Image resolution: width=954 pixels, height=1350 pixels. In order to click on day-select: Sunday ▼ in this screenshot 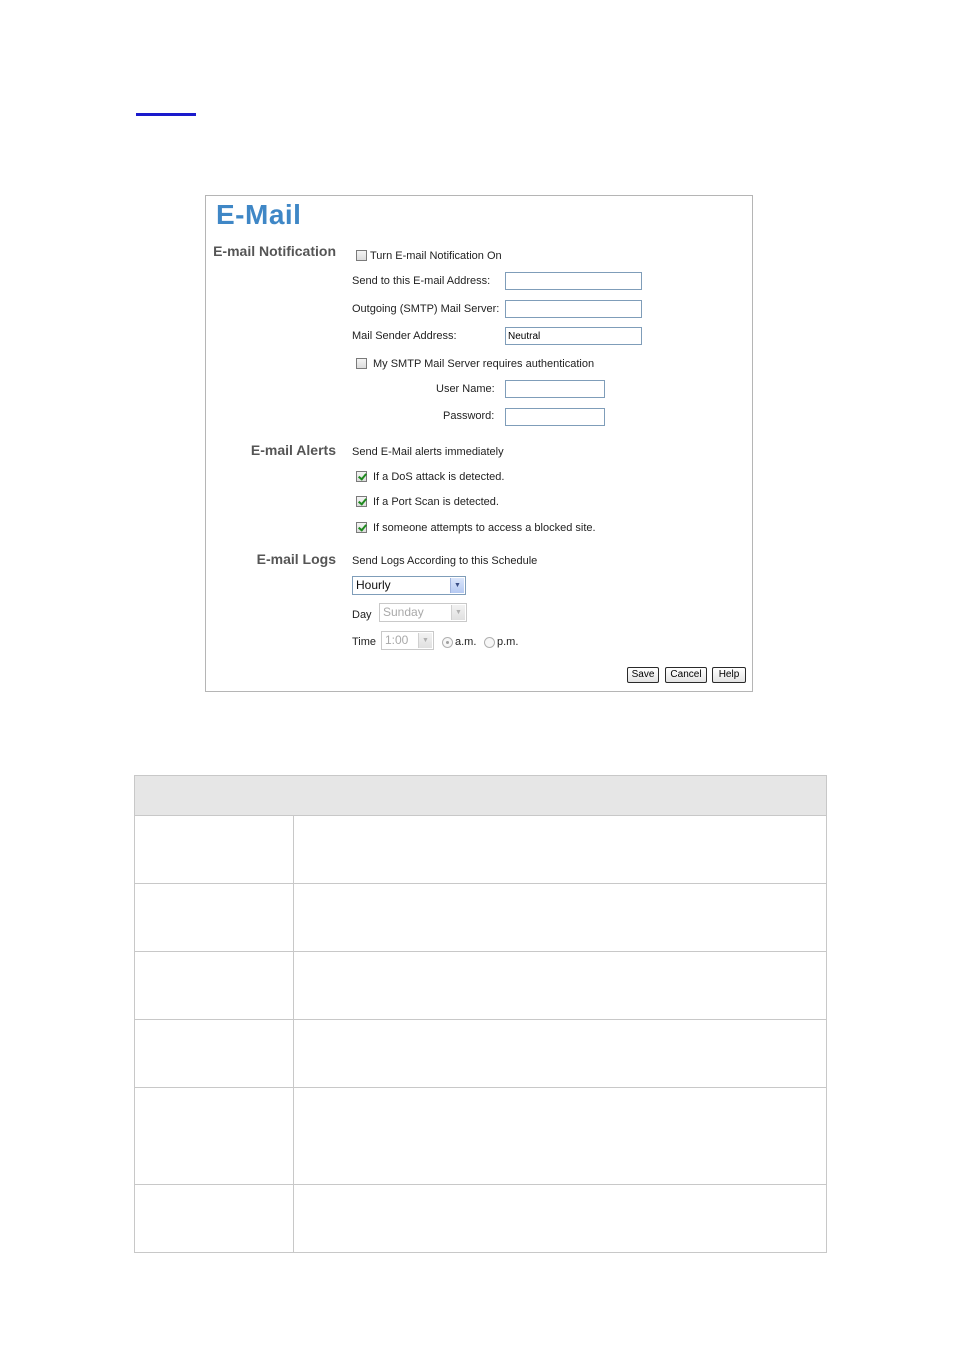, I will do `click(423, 612)`.